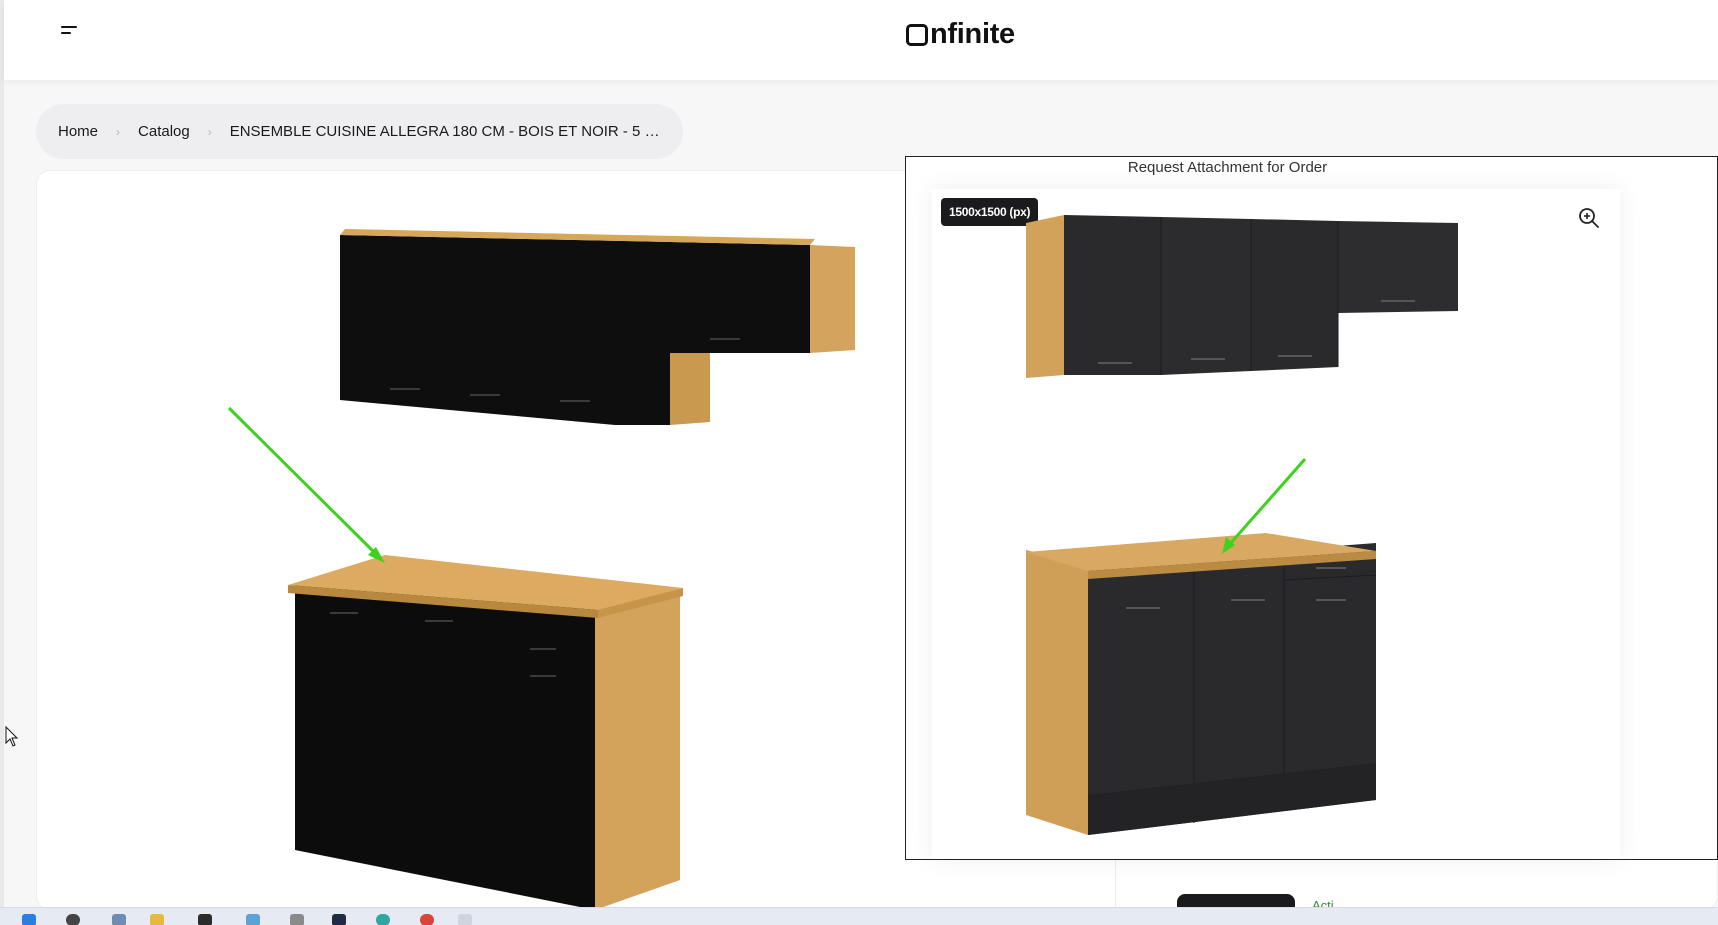 Image resolution: width=1718 pixels, height=925 pixels. I want to click on mouse-cursor-icon, so click(12, 736).